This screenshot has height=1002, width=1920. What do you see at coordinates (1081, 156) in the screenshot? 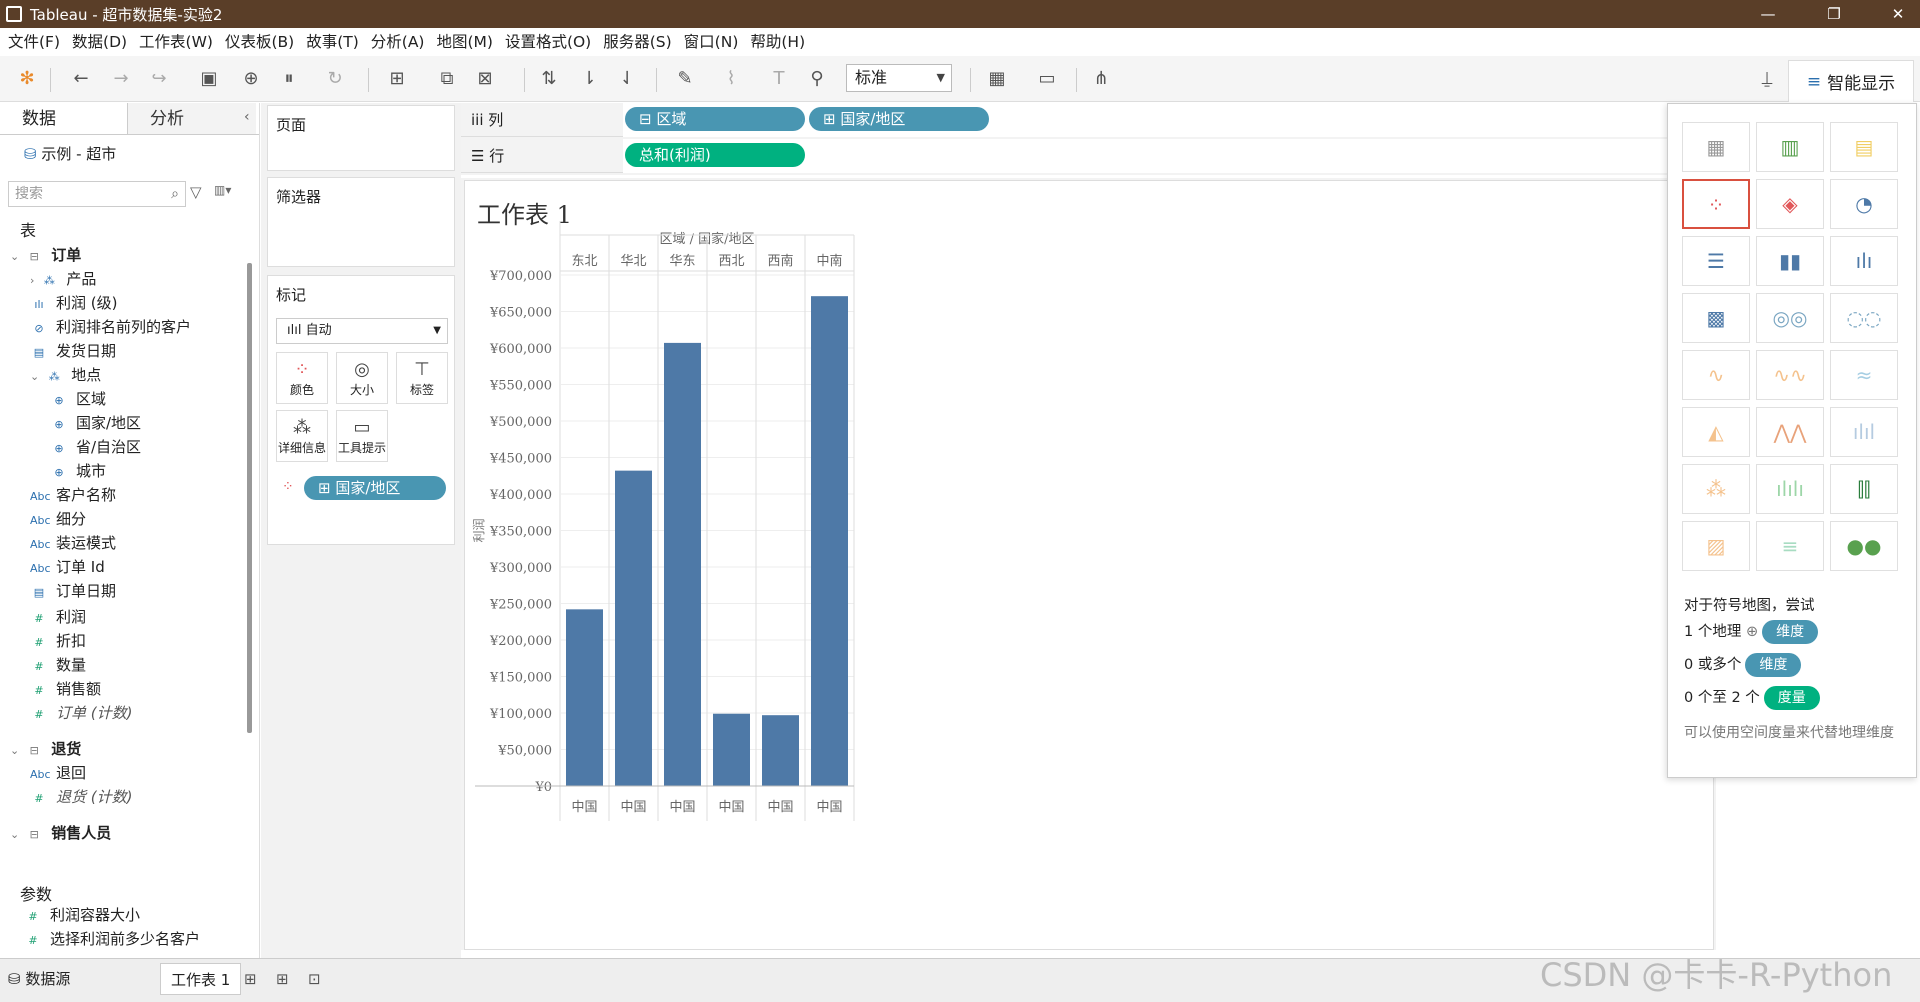
I see `rows-shelf: ☰ 行 总和(利润)` at bounding box center [1081, 156].